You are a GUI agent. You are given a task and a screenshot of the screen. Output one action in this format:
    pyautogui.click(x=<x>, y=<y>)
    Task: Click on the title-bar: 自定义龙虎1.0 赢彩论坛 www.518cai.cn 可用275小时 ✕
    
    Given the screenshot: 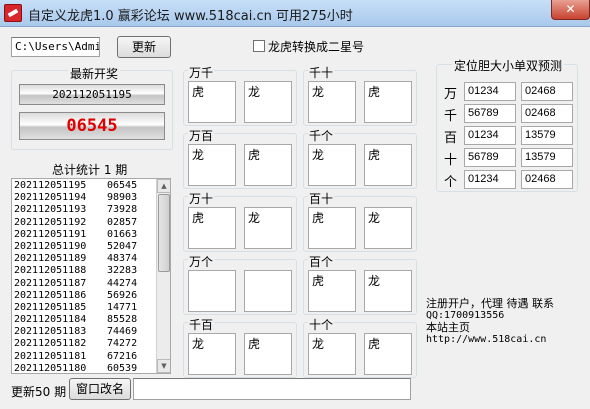 What is the action you would take?
    pyautogui.click(x=295, y=13)
    